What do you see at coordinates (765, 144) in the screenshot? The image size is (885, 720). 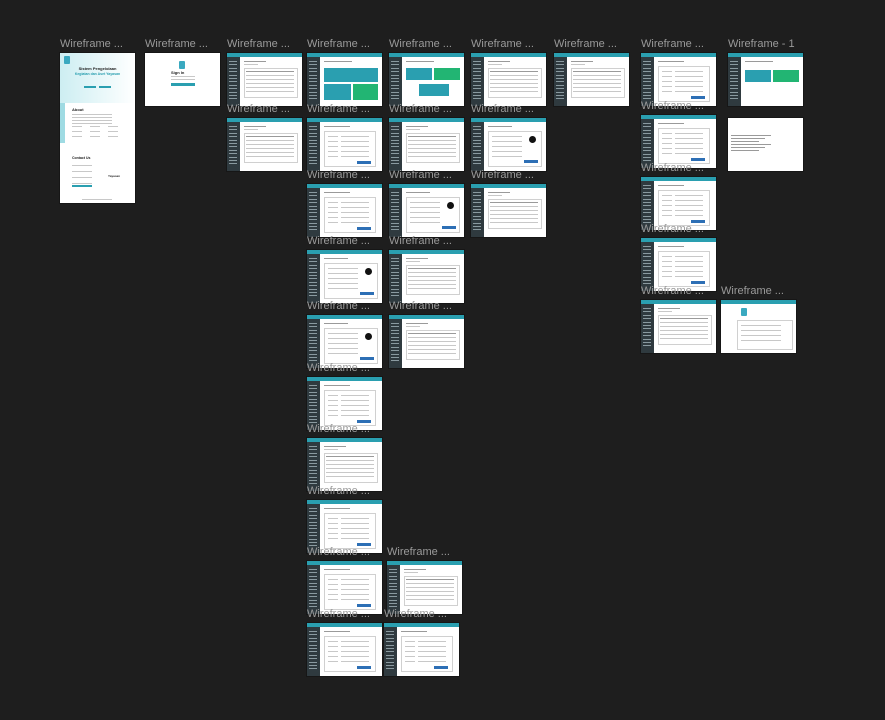 I see `wireframe-text` at bounding box center [765, 144].